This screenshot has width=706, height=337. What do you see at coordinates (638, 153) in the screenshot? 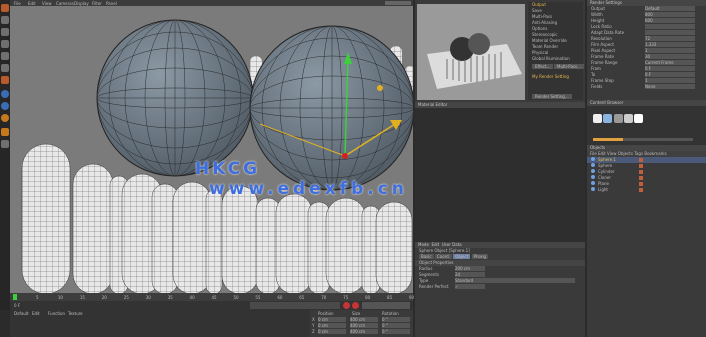
I see `om-menu-tags: Tags` at bounding box center [638, 153].